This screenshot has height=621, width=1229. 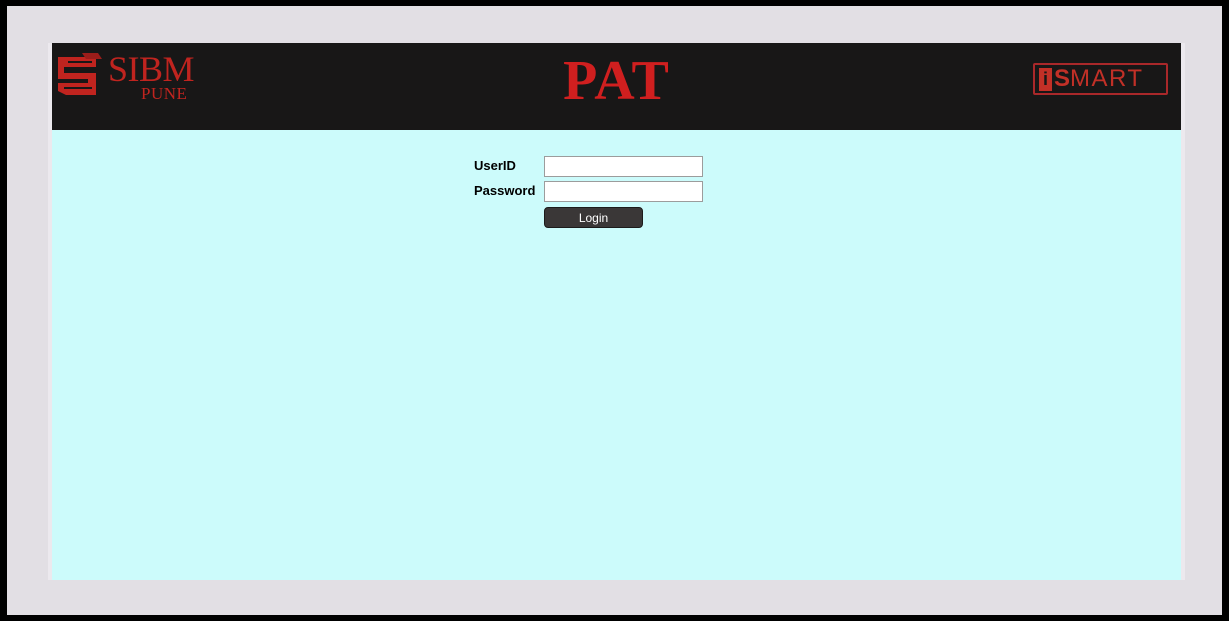 I want to click on login-button: Login, so click(x=593, y=217).